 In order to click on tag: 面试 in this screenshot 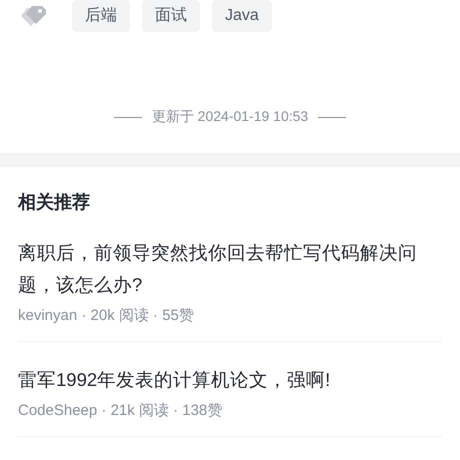, I will do `click(171, 16)`.